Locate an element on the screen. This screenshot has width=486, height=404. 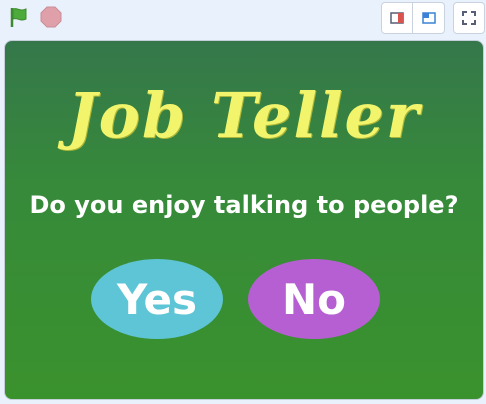
stop-icon is located at coordinates (51, 17).